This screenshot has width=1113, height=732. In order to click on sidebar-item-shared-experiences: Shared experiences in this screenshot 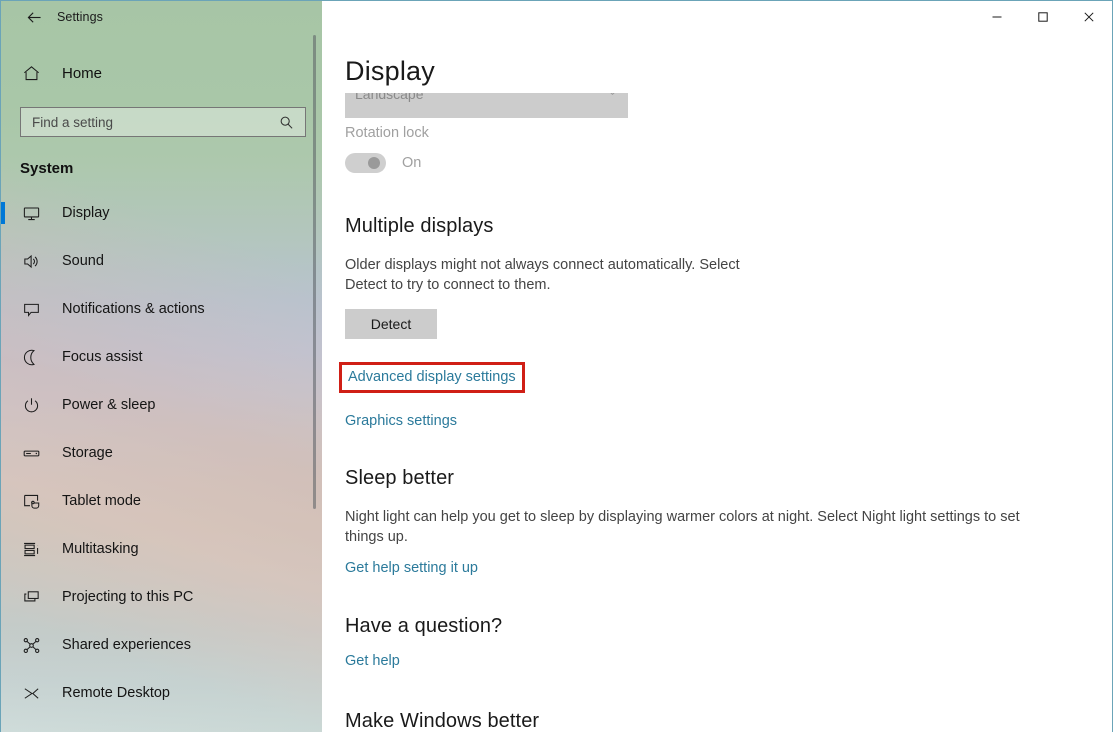, I will do `click(161, 645)`.